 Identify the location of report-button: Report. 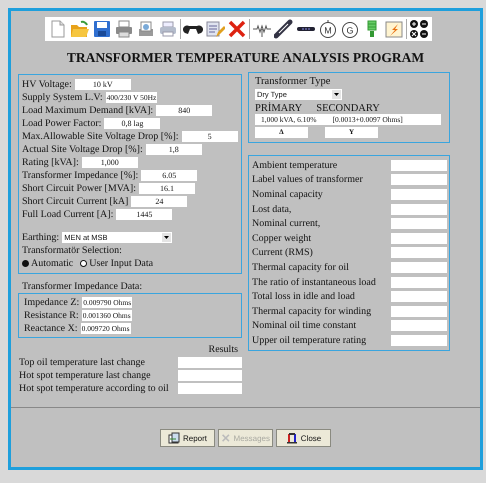
(187, 438).